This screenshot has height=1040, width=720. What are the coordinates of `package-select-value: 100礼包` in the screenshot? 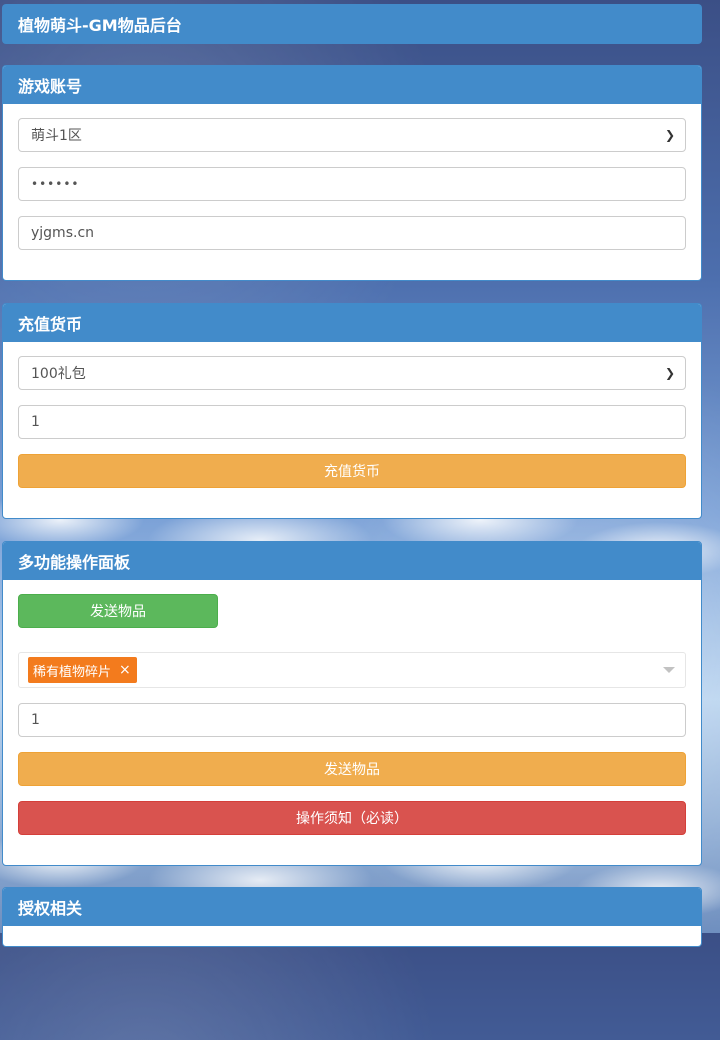 It's located at (58, 374).